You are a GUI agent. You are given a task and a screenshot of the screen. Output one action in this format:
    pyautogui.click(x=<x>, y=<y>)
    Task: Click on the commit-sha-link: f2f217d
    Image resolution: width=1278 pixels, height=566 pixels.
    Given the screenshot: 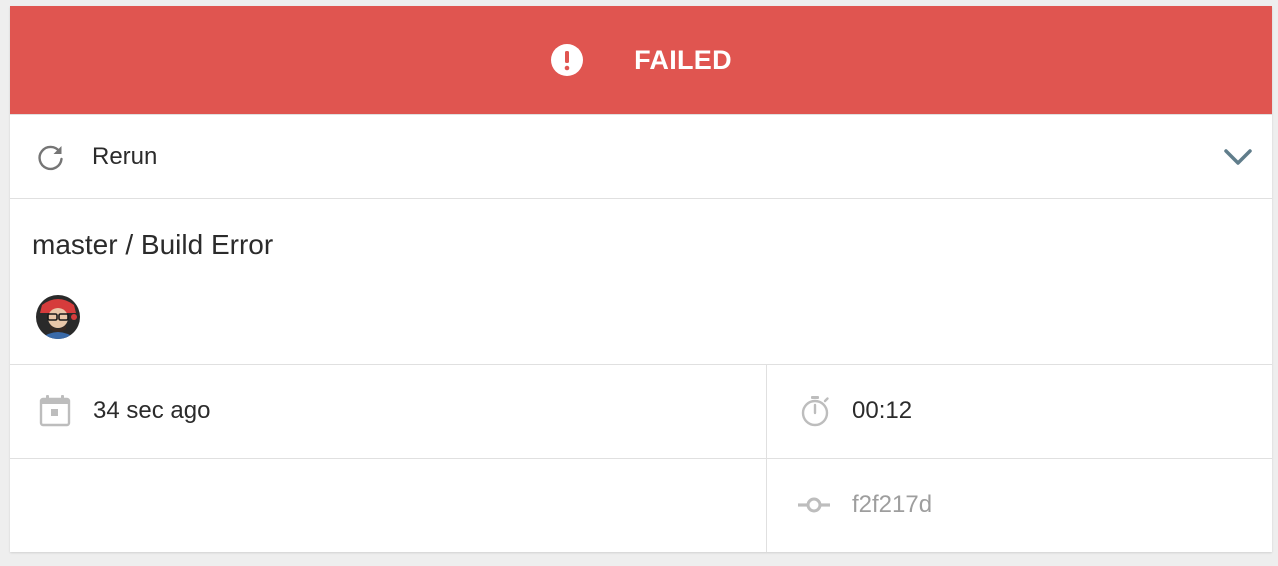 What is the action you would take?
    pyautogui.click(x=892, y=505)
    